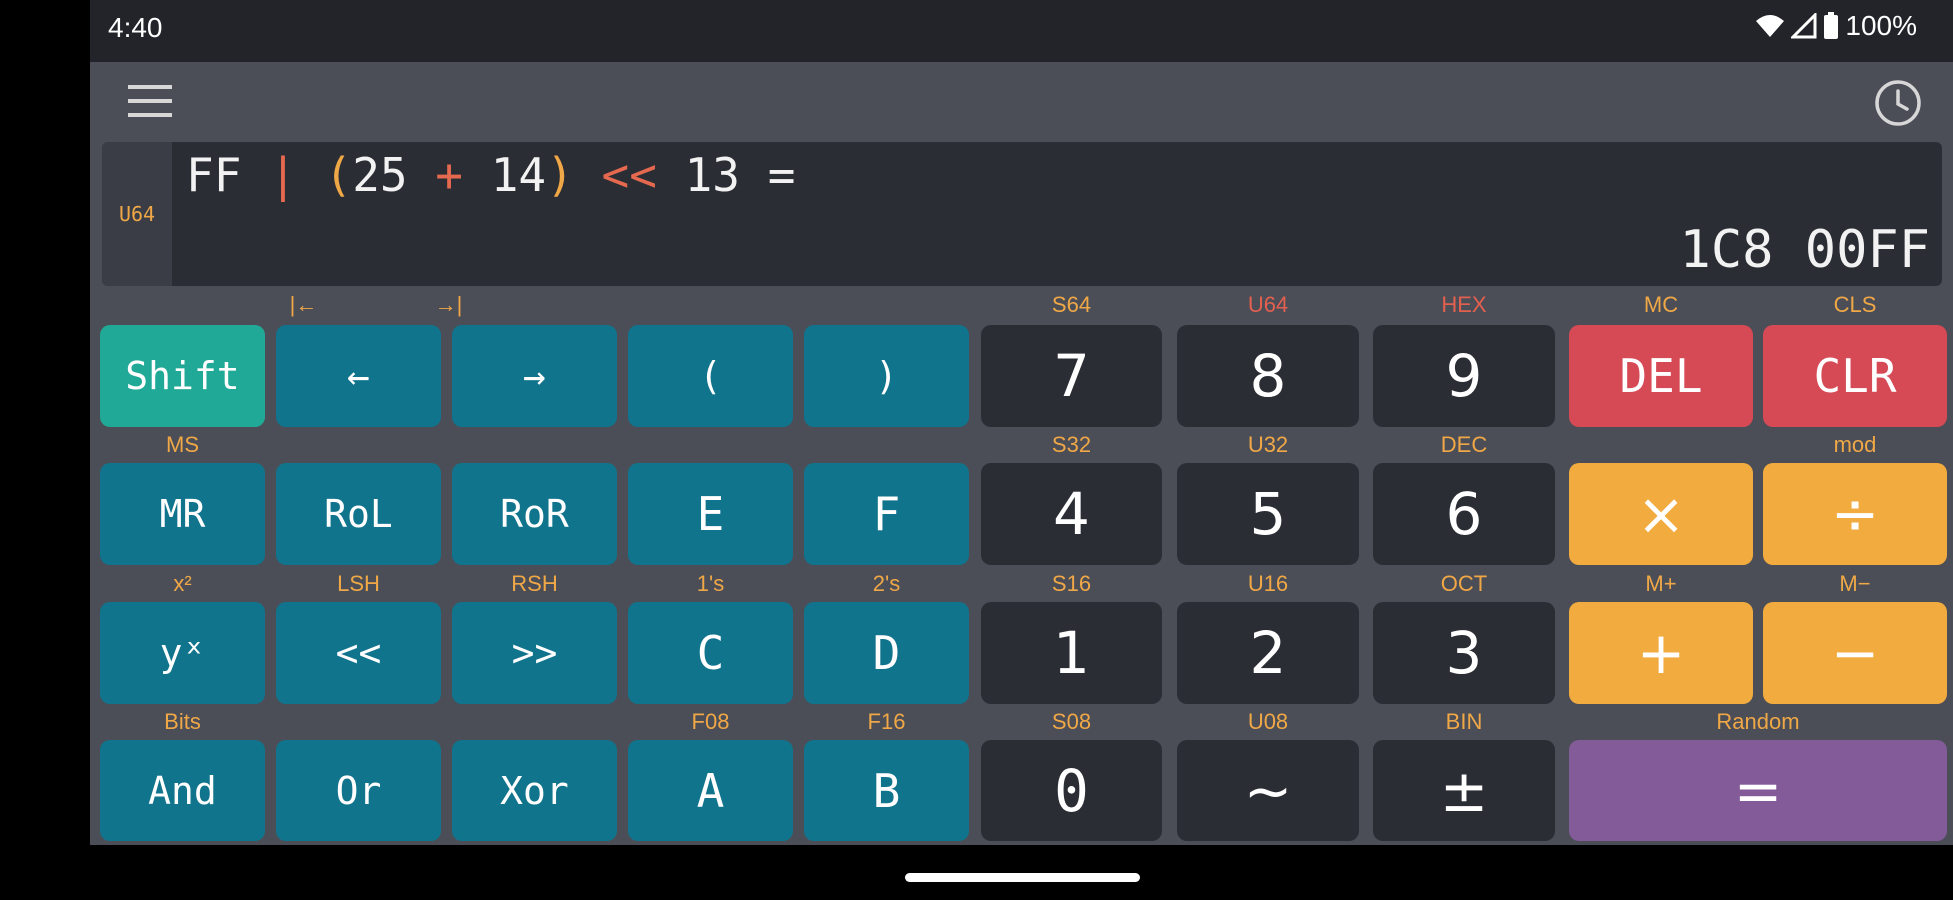  What do you see at coordinates (710, 376) in the screenshot?
I see `open-paren-key: (` at bounding box center [710, 376].